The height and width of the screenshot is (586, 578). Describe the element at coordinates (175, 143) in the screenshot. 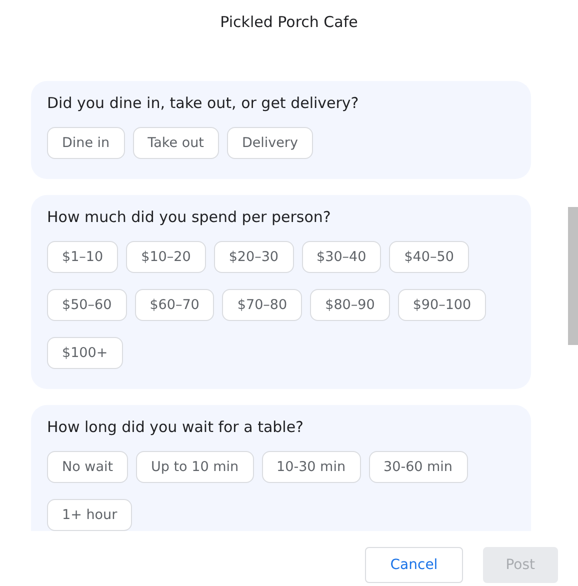

I see `option-chip: Take out` at that location.